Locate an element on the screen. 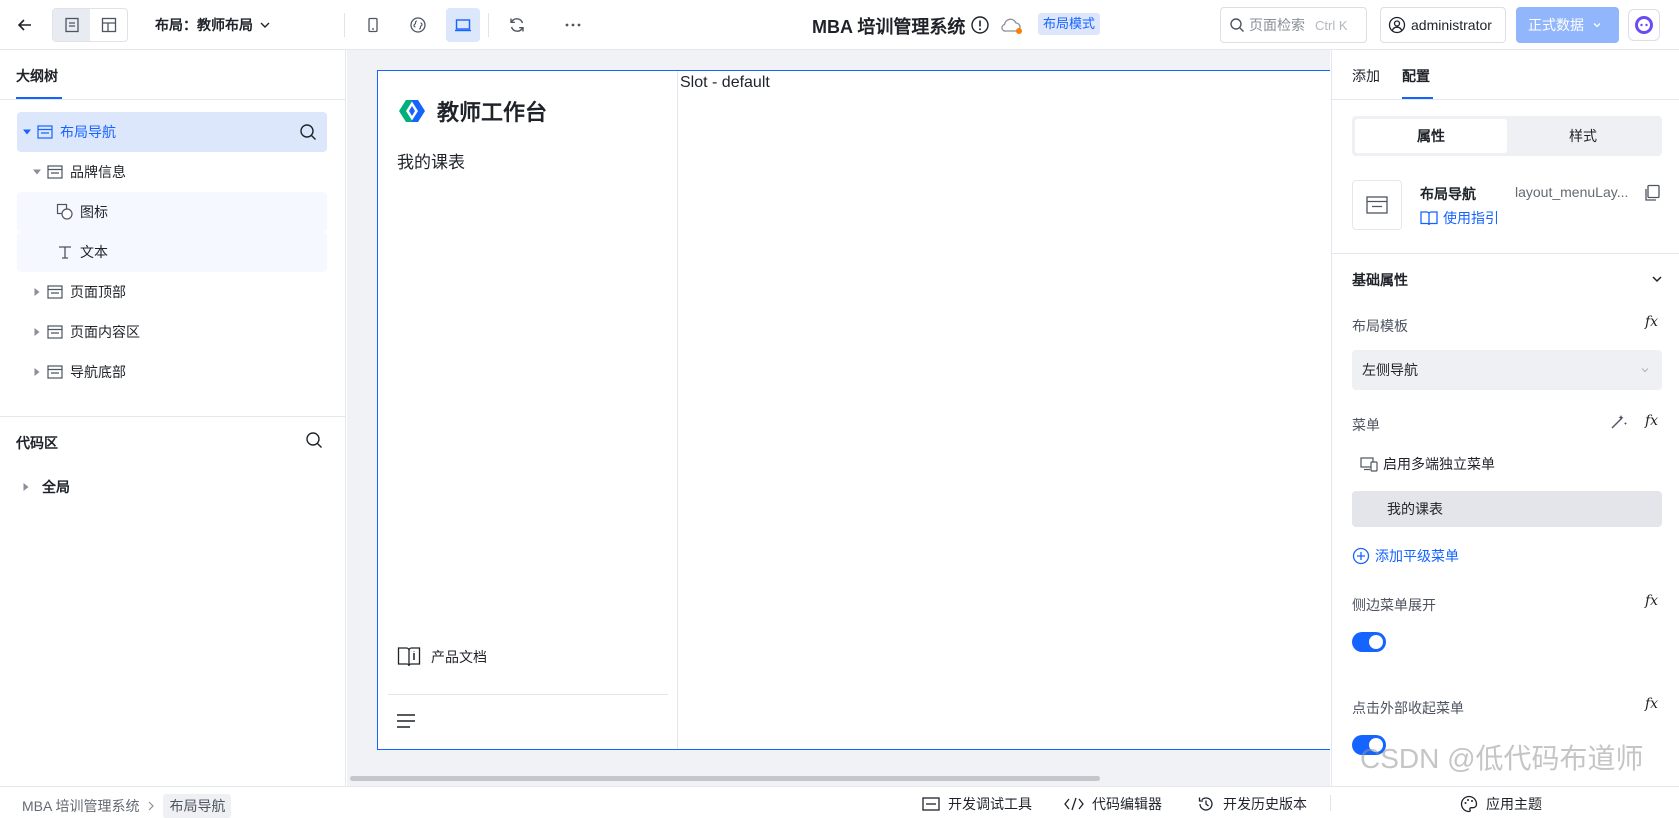  ai-assistant-button is located at coordinates (1644, 25).